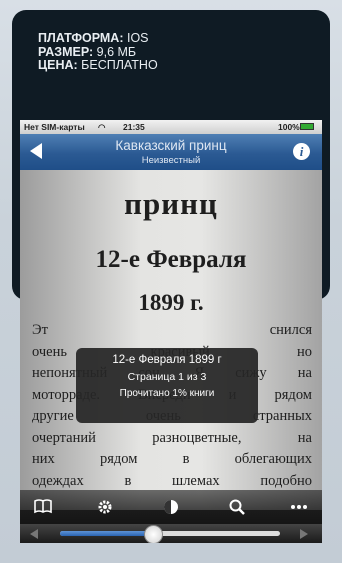 The image size is (342, 563). I want to click on price-row: ЦЕНА: БЕСПЛАТНО, so click(98, 65).